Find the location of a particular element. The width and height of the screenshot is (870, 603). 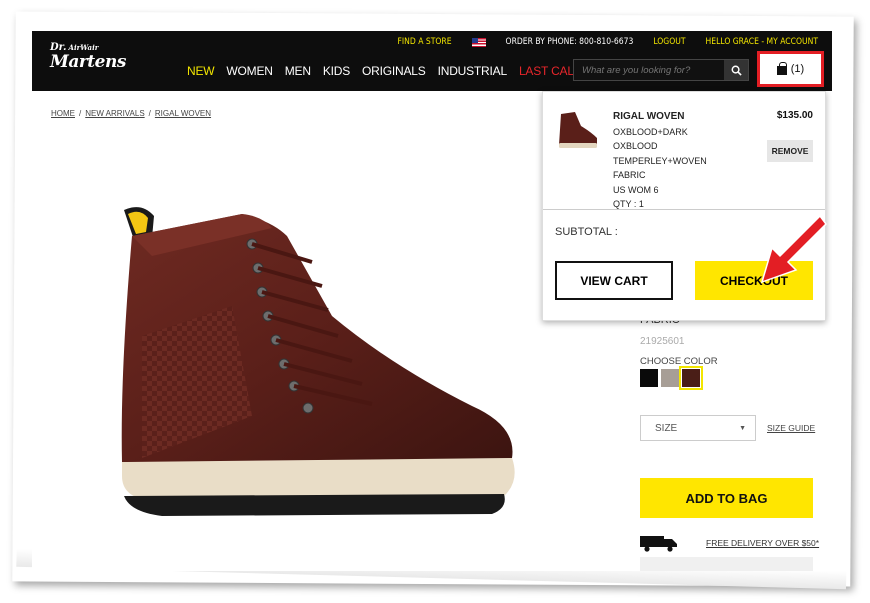

brand-logo: Dr. AirWair Martens is located at coordinates (88, 56).